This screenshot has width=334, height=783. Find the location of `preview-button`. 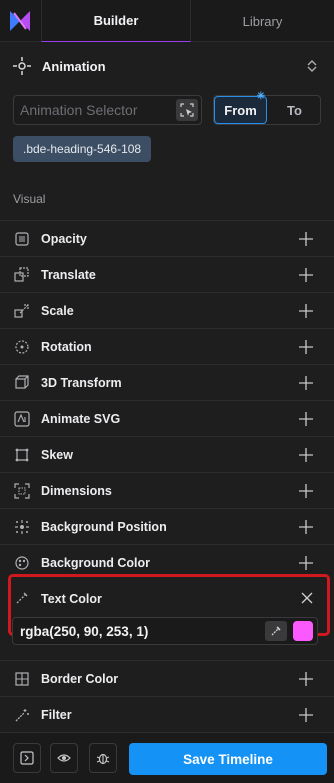

preview-button is located at coordinates (64, 758).